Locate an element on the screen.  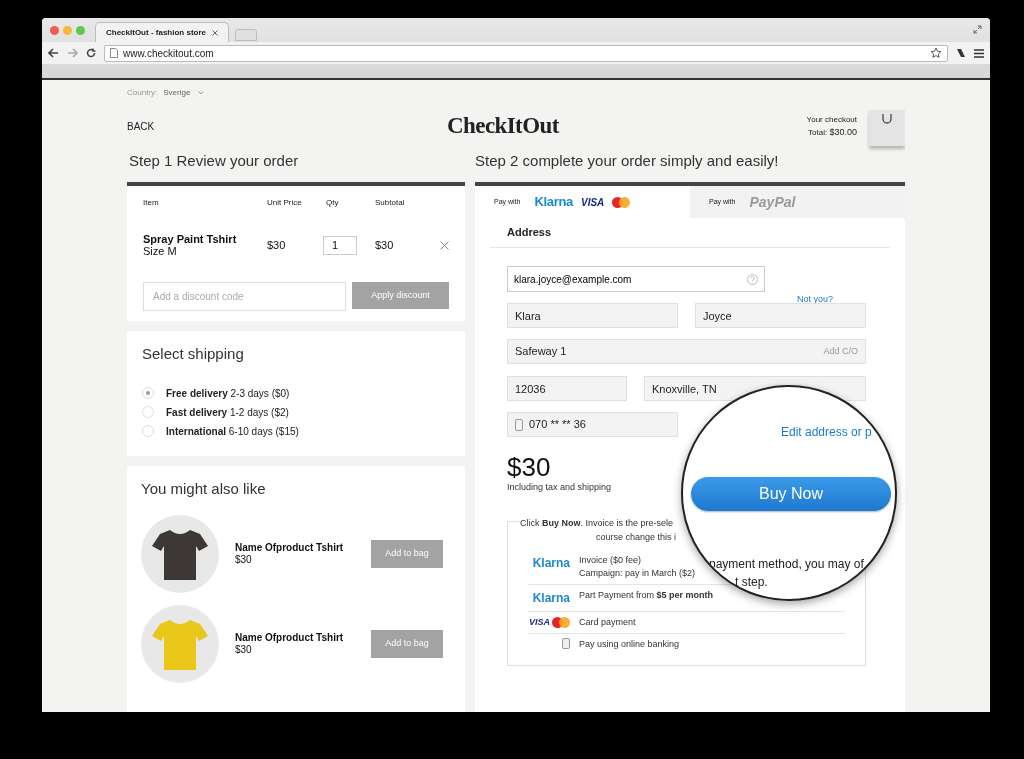
address-bar: www.checkitout.com is located at coordinates (526, 53).